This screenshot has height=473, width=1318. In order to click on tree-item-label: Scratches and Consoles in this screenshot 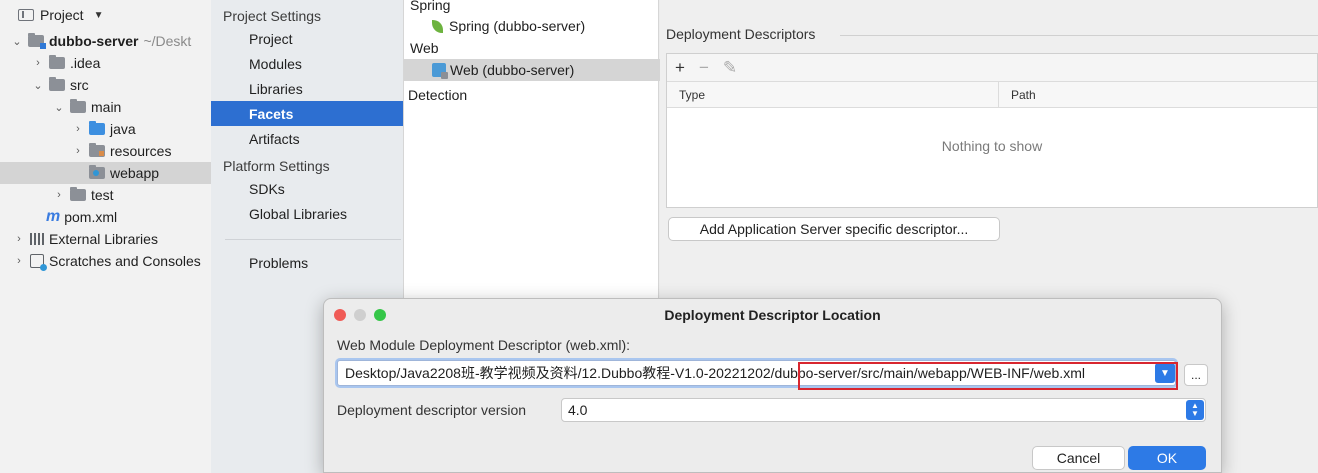, I will do `click(125, 261)`.